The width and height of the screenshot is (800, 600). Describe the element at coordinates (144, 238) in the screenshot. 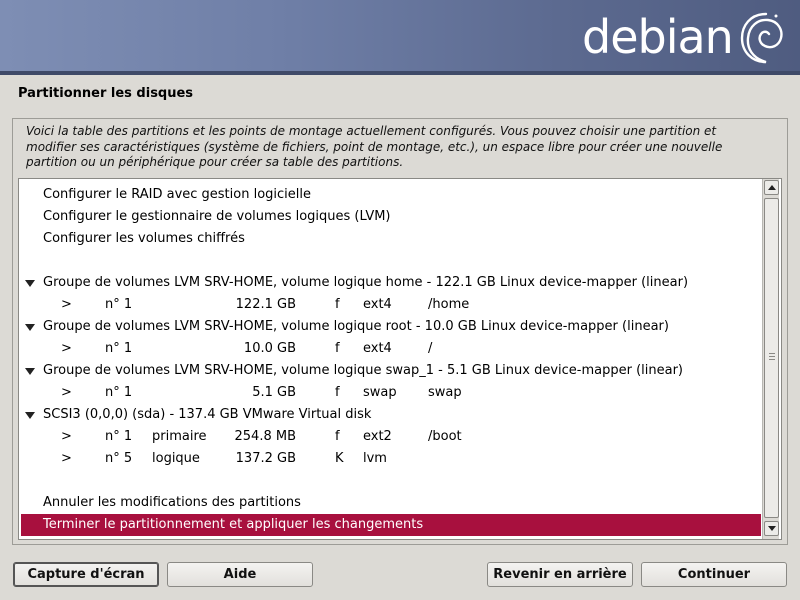

I see `list-item-label: Configurer les volumes chiffrés` at that location.